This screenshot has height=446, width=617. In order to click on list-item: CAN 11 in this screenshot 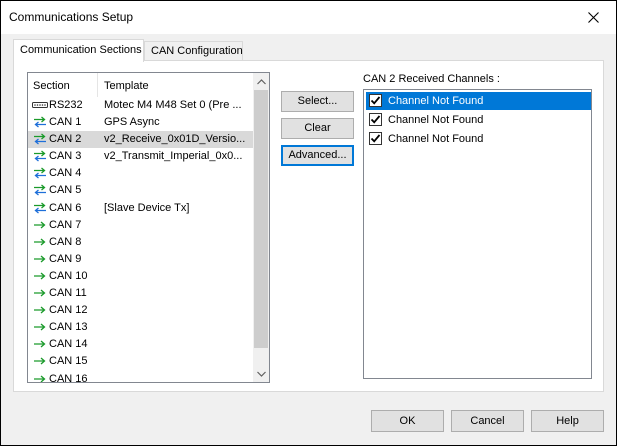, I will do `click(141, 293)`.